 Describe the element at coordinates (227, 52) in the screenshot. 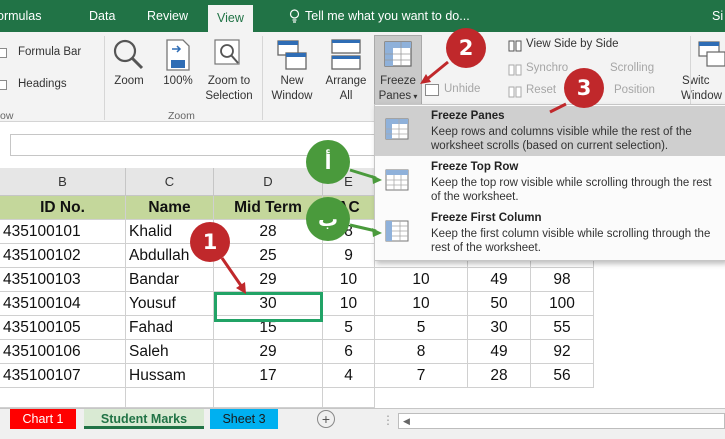

I see `zoom-to-selection-icon` at that location.